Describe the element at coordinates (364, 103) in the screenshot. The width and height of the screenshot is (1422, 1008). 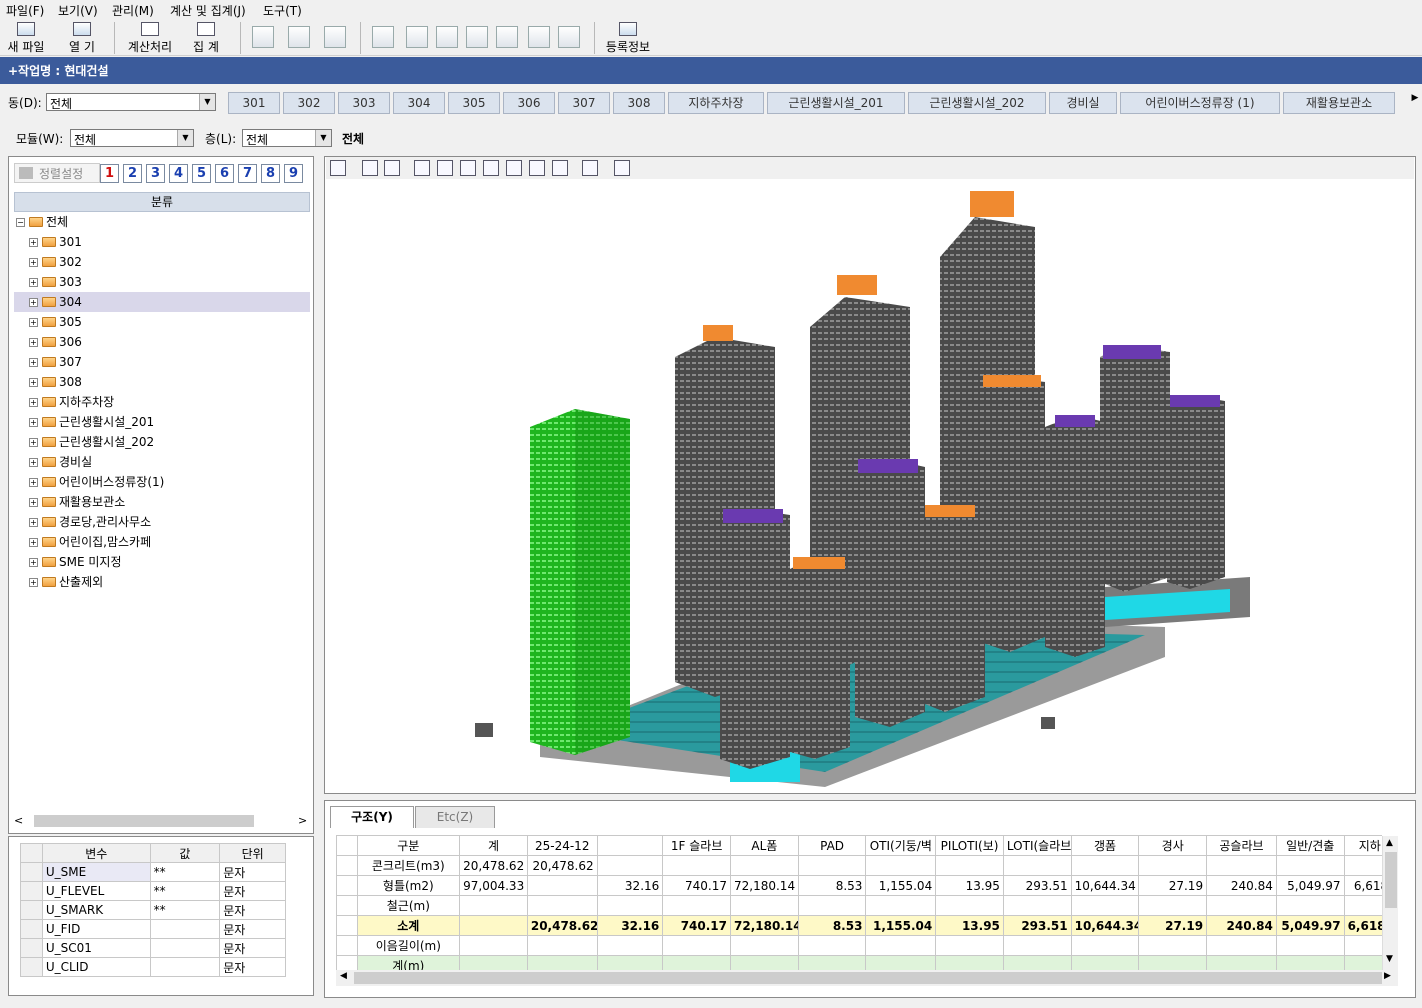
I see `tab-303: 303` at that location.